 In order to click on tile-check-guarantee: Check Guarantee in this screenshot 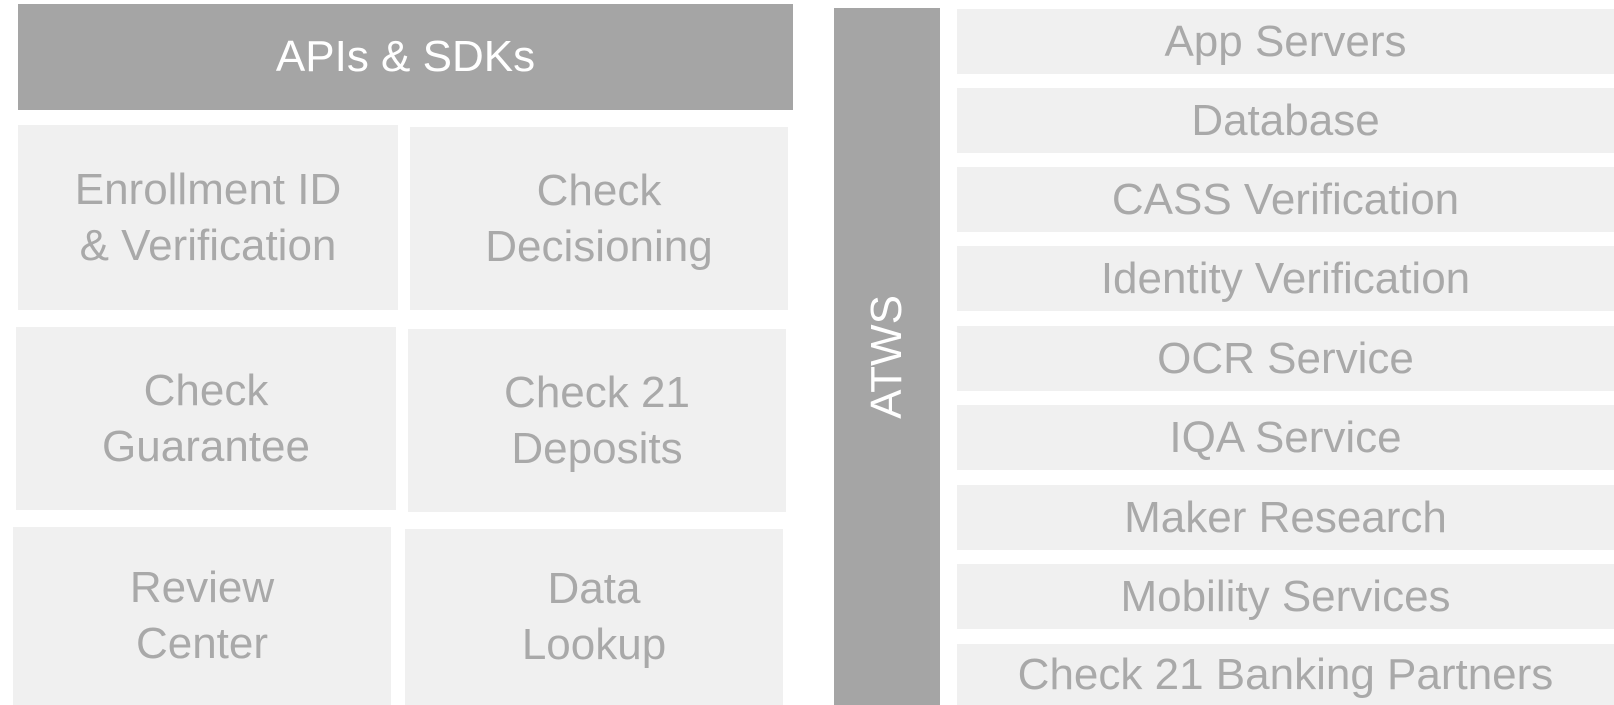, I will do `click(206, 418)`.